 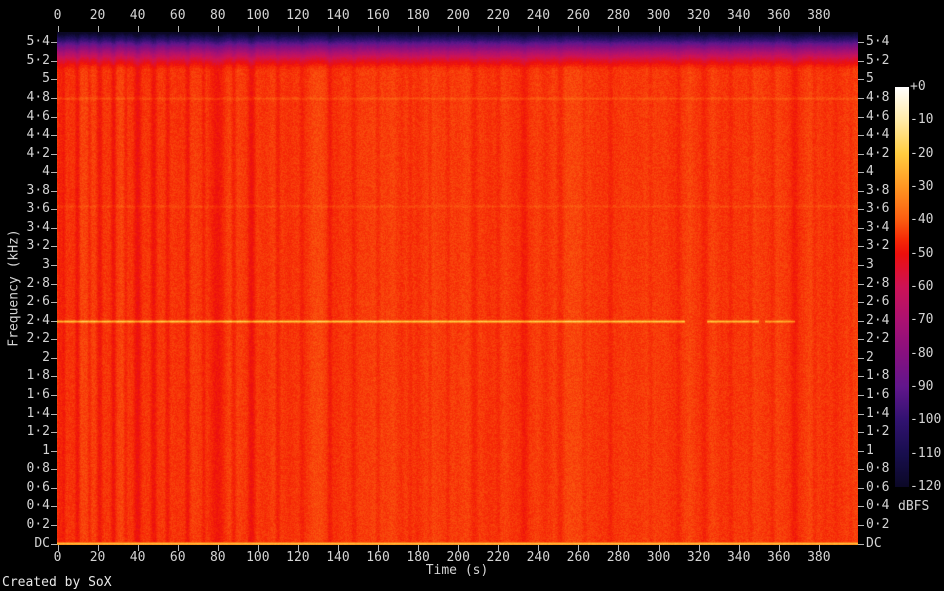 What do you see at coordinates (46, 172) in the screenshot?
I see `y-tick-label-left: 4` at bounding box center [46, 172].